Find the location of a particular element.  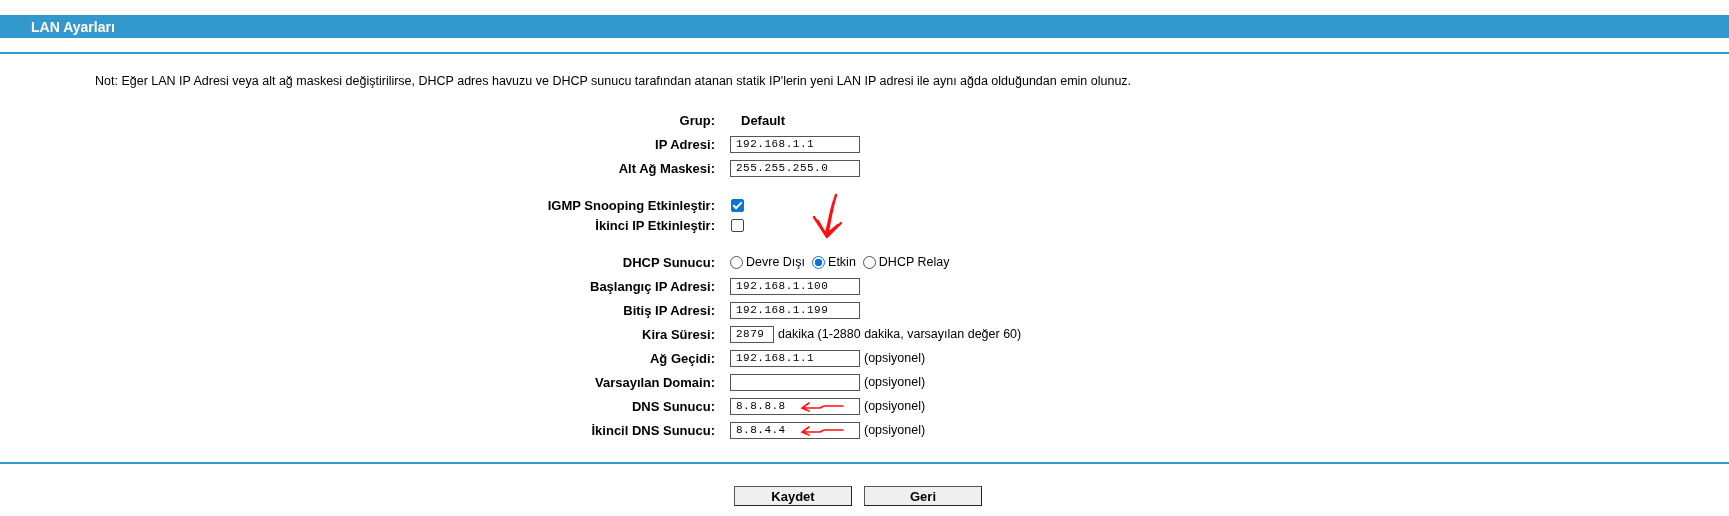

radio-label: Etkin is located at coordinates (842, 262).